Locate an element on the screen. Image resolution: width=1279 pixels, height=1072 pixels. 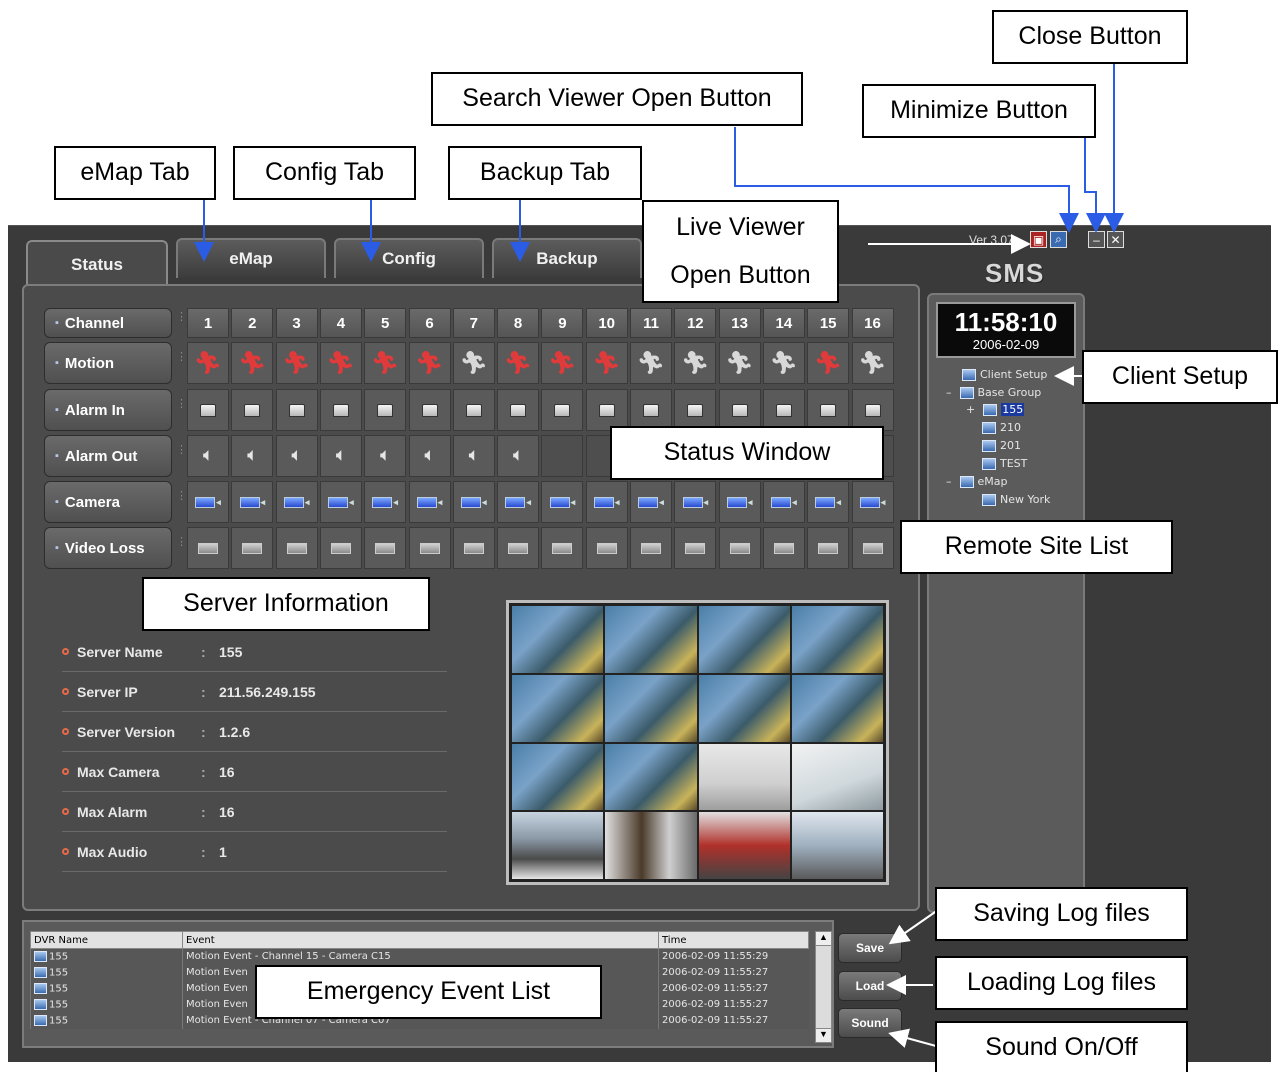
server-info-label: Server Name is located at coordinates (120, 651).